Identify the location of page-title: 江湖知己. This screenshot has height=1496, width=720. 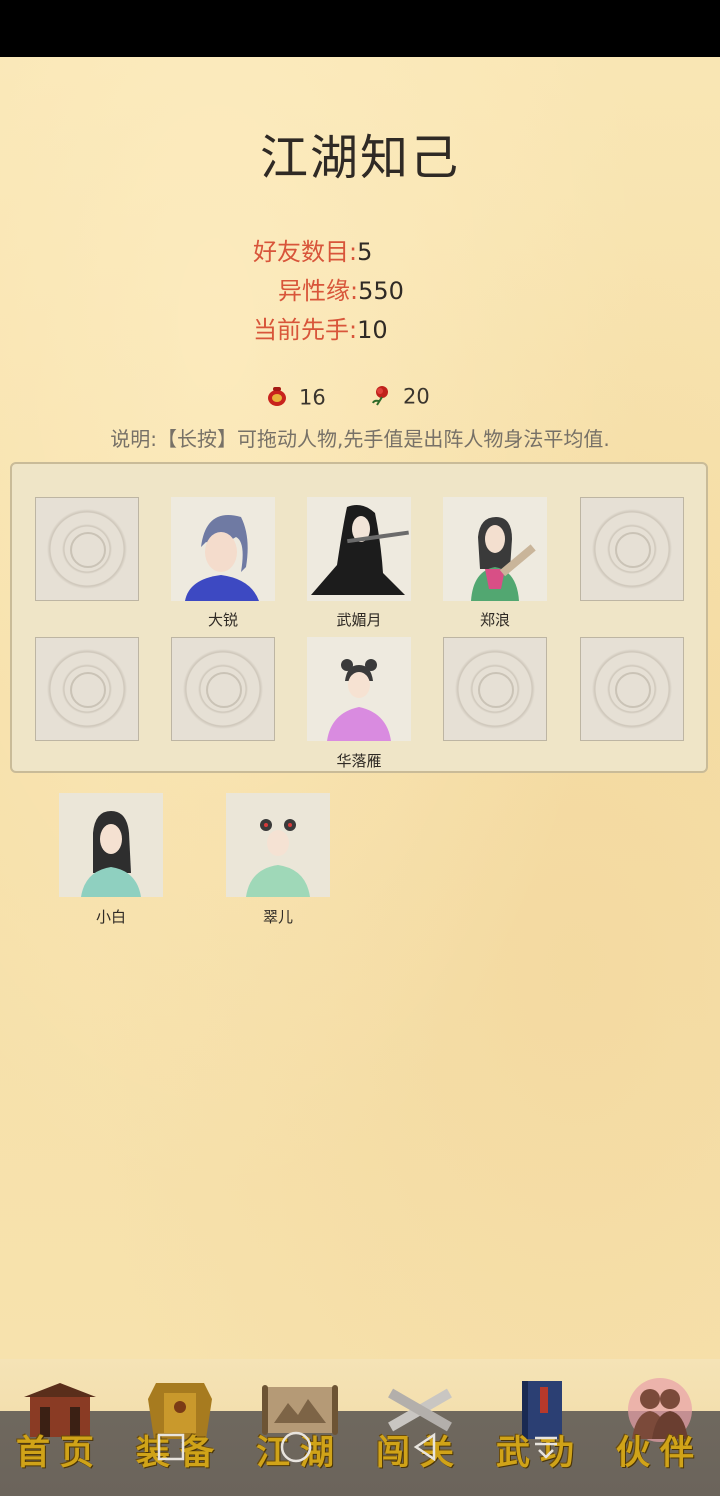
(359, 158).